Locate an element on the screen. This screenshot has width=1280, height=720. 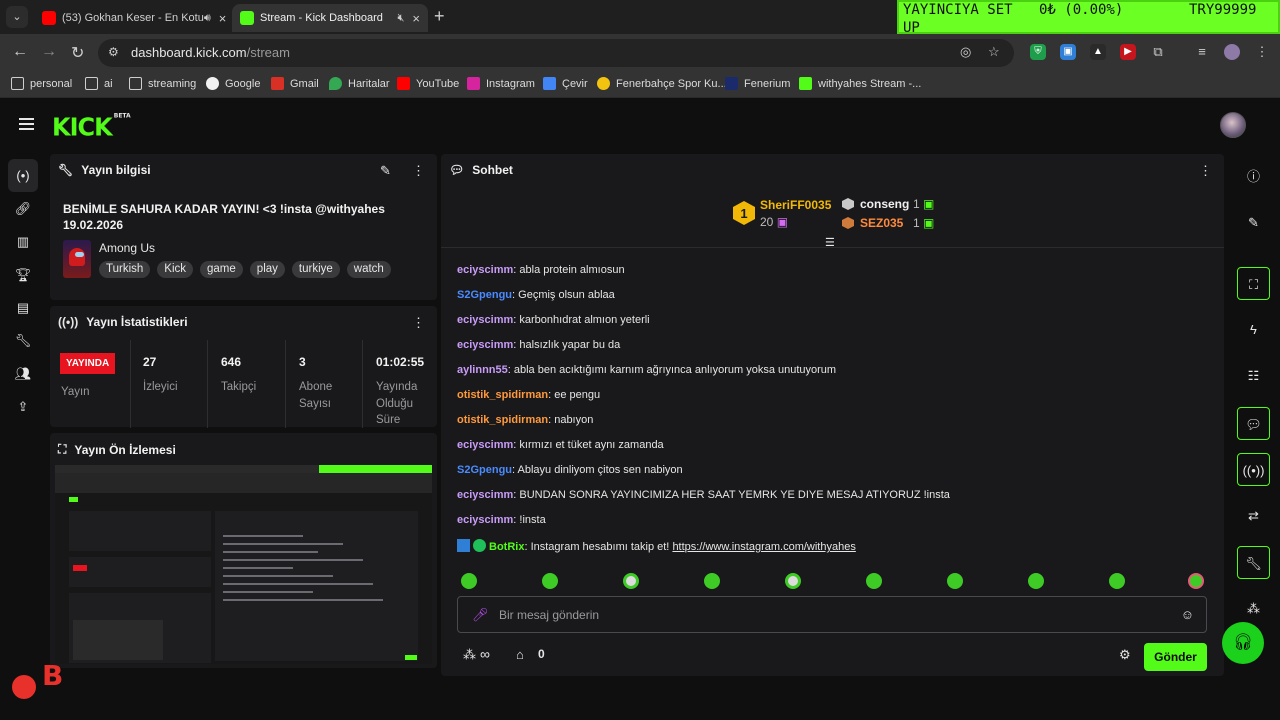
tools-nav-icon: 🔧︎ is located at coordinates (23, 340).